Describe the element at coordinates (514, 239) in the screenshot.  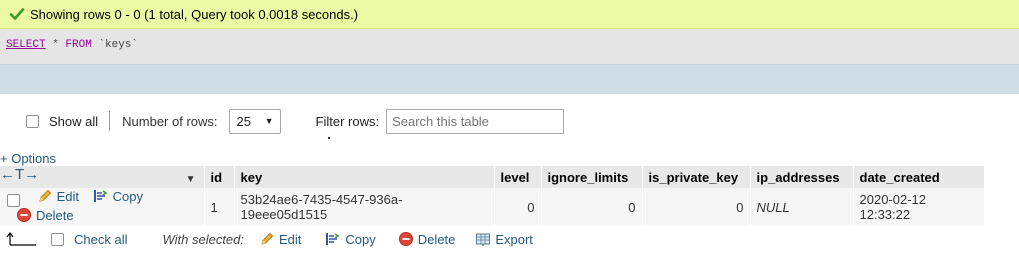
I see `bulk-export-label: Export` at that location.